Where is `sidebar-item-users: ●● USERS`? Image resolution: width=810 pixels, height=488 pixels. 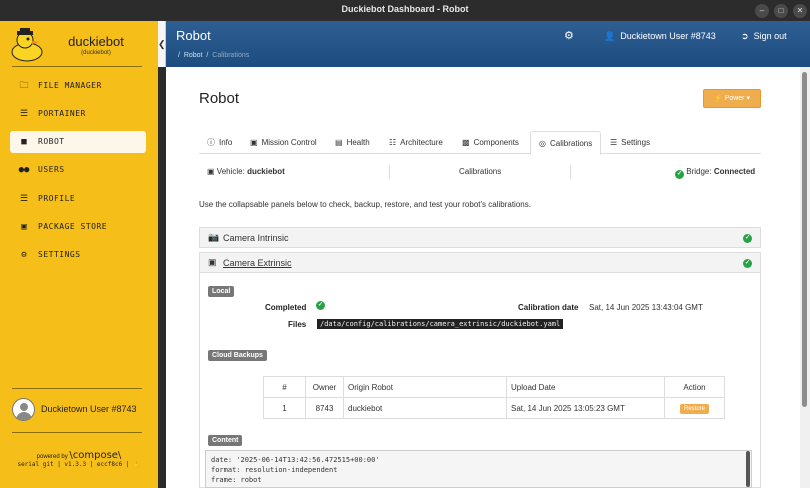 sidebar-item-users: ●● USERS is located at coordinates (78, 170).